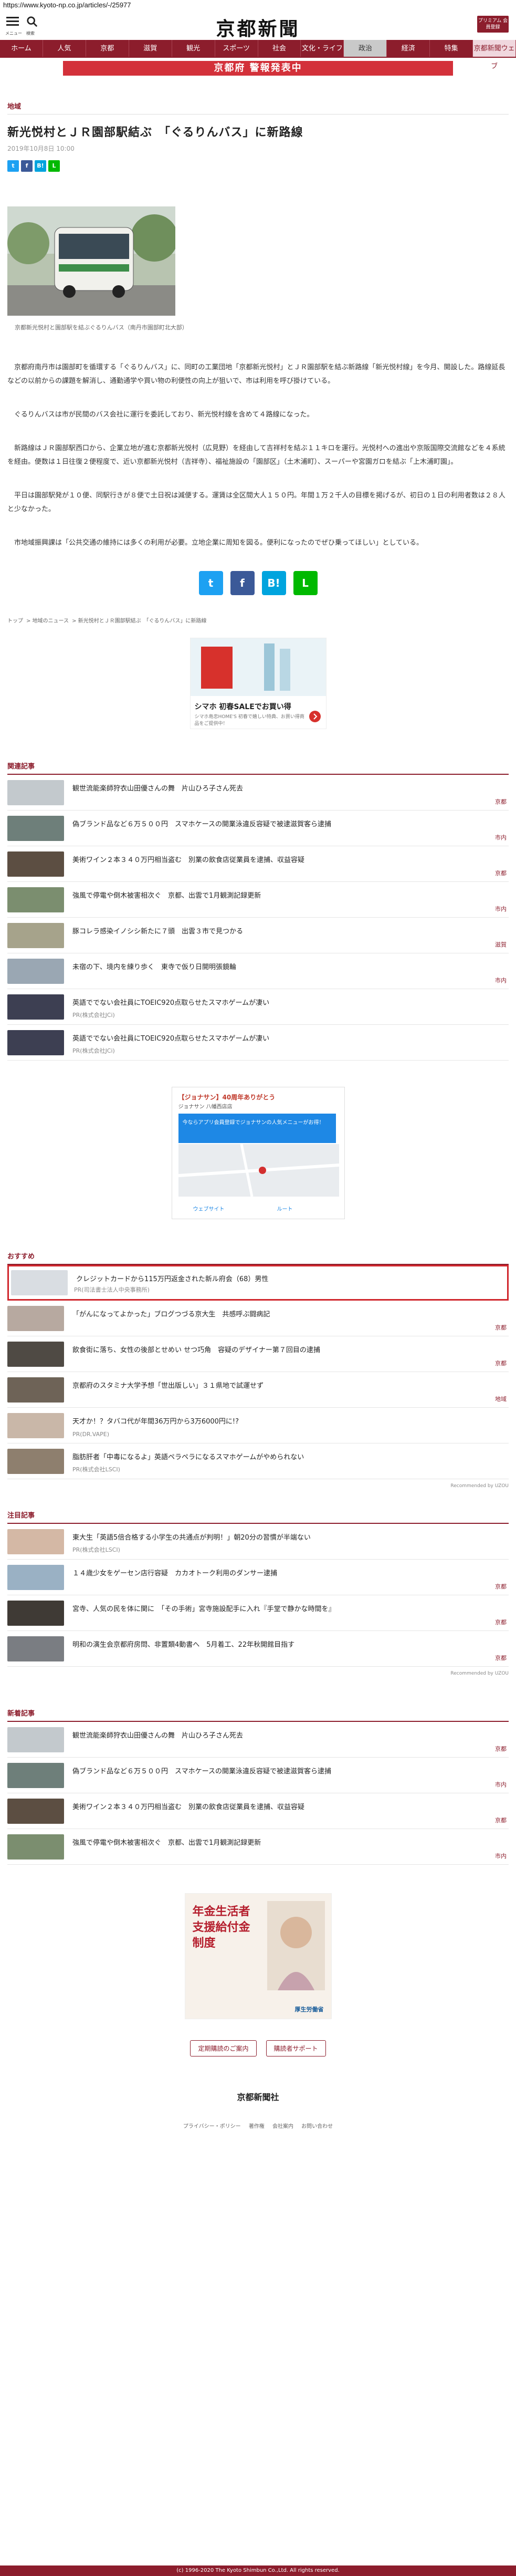 Image resolution: width=516 pixels, height=2576 pixels. What do you see at coordinates (223, 2048) in the screenshot?
I see `subscription-link: 定期購読のご案内` at bounding box center [223, 2048].